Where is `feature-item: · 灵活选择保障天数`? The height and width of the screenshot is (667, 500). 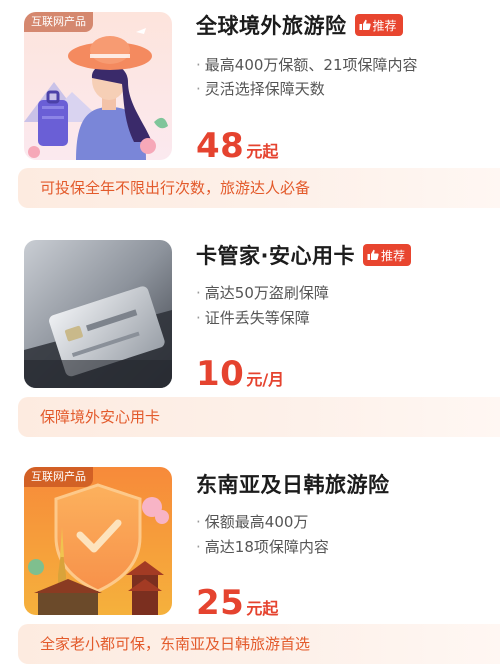 feature-item: · 灵活选择保障天数 is located at coordinates (260, 89).